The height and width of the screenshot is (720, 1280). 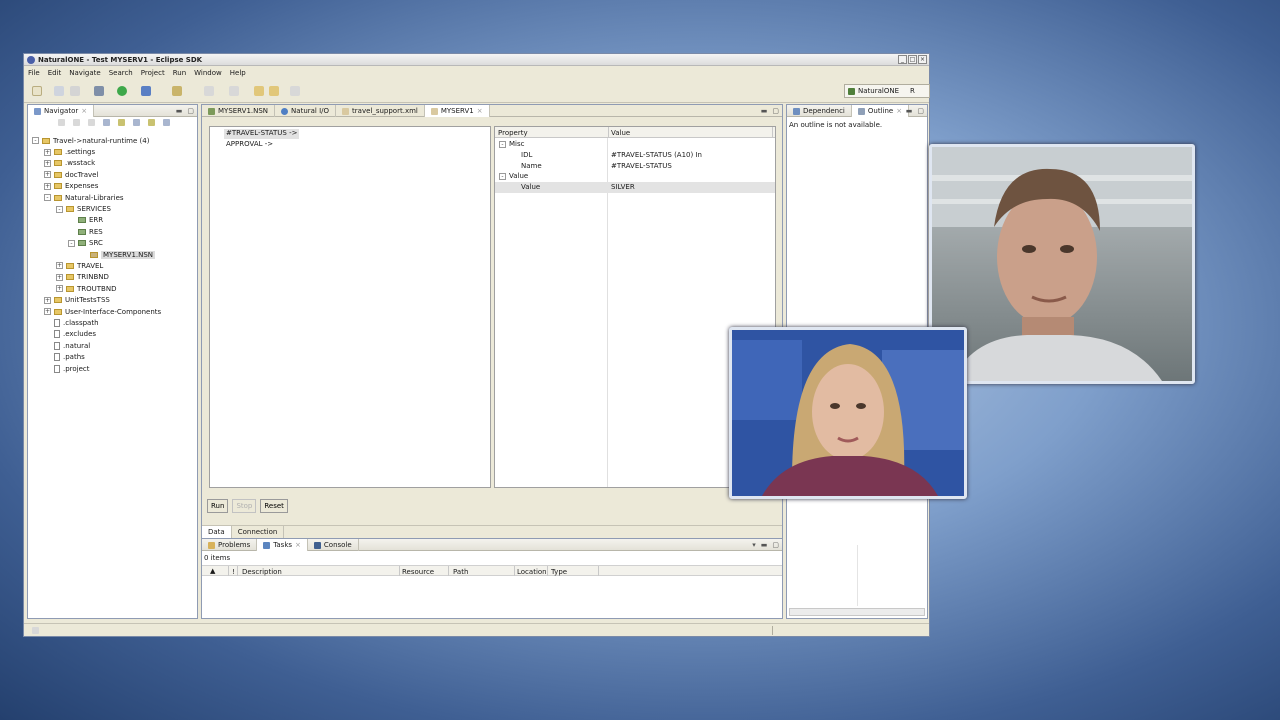 What do you see at coordinates (177, 91) in the screenshot?
I see `search-icon` at bounding box center [177, 91].